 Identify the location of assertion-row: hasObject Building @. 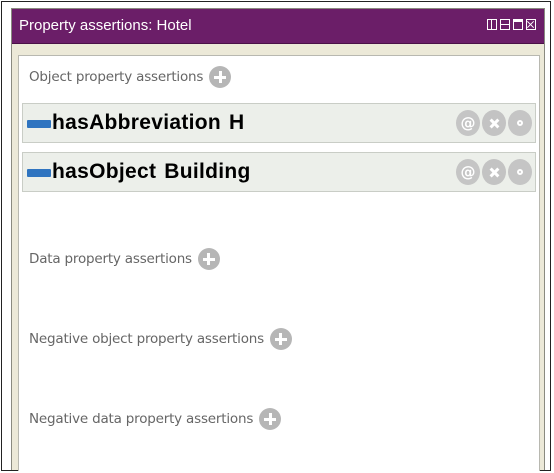
(279, 172).